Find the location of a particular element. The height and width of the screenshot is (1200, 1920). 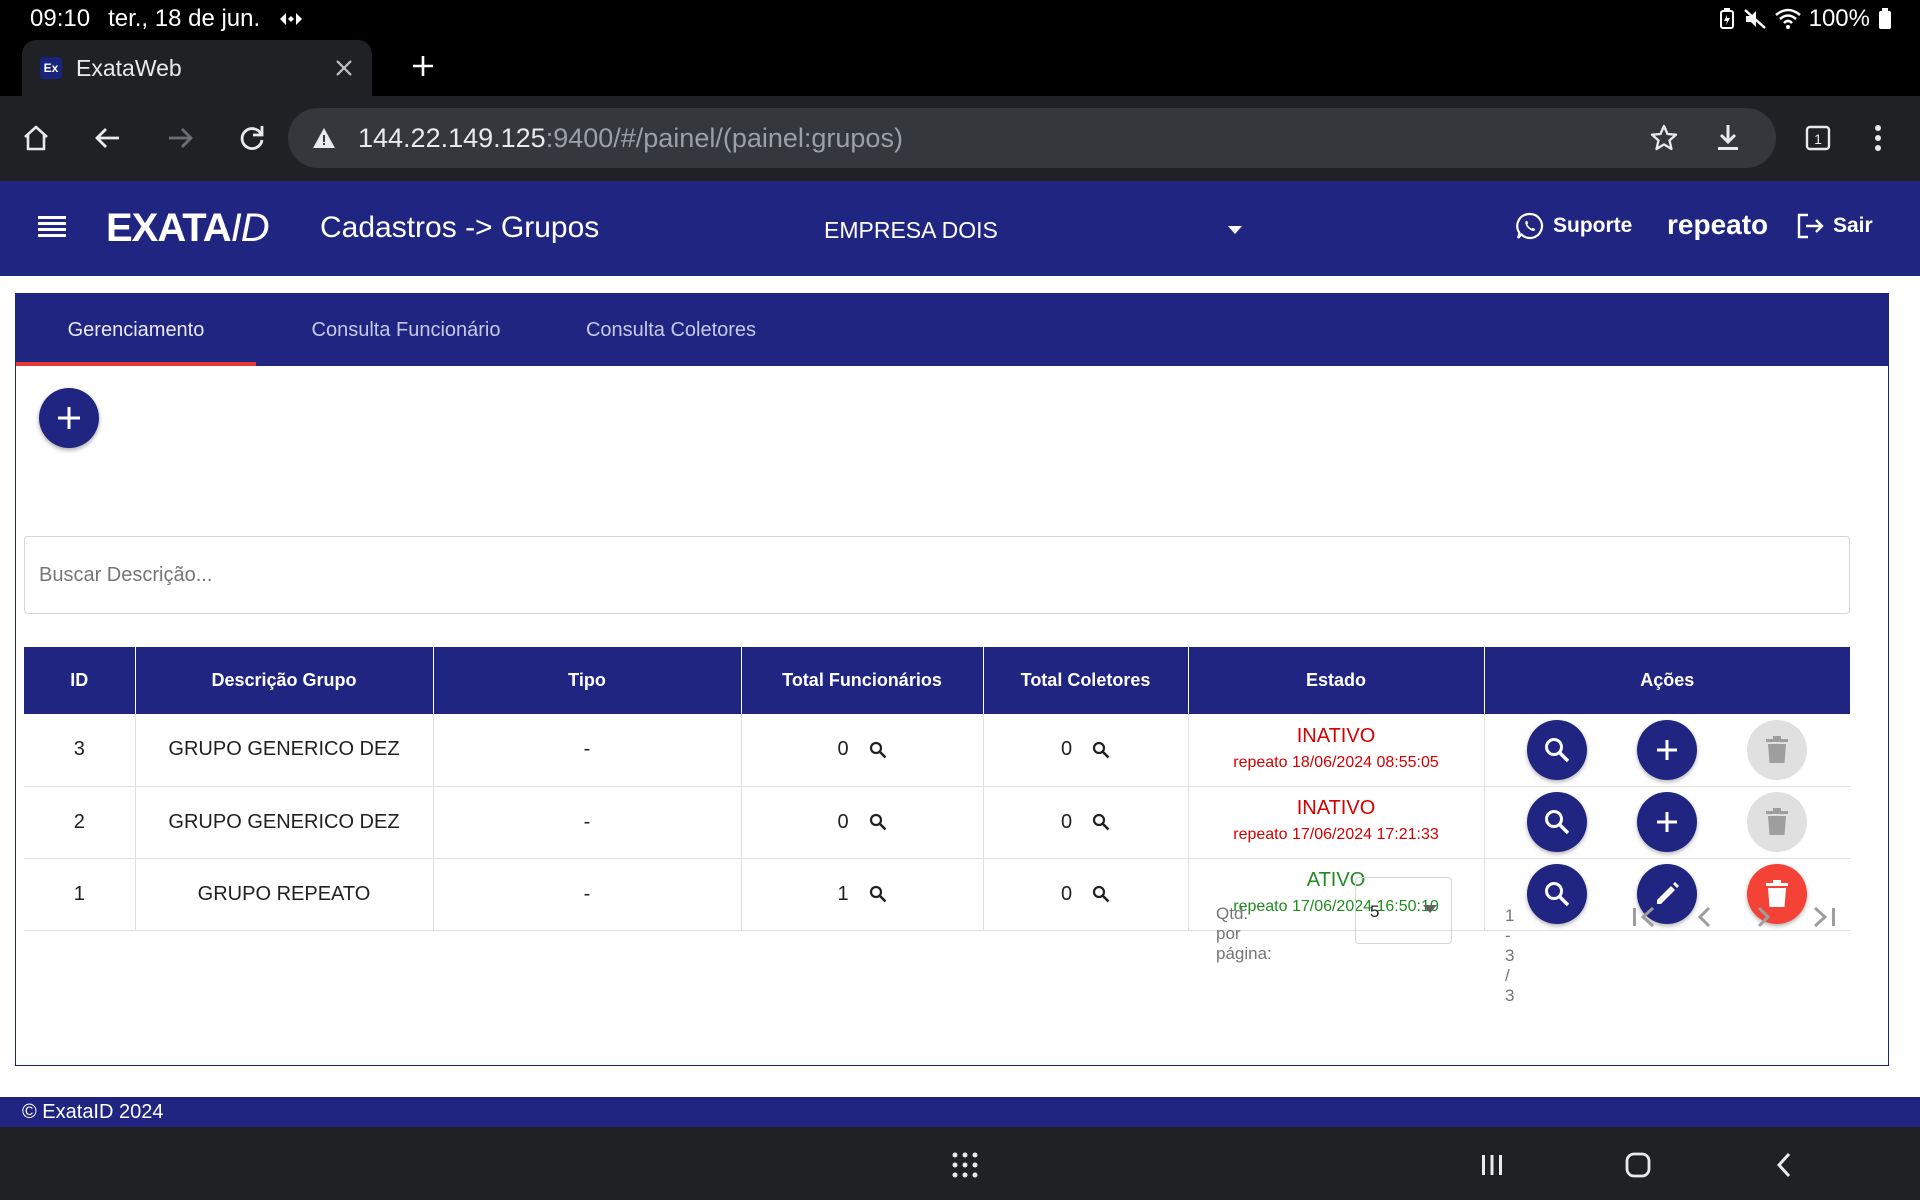

company-select: EMPRESA DOIS is located at coordinates (1033, 230).